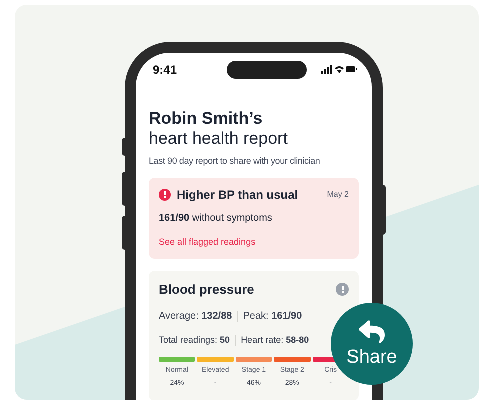  I want to click on report-title: heart health report, so click(219, 139).